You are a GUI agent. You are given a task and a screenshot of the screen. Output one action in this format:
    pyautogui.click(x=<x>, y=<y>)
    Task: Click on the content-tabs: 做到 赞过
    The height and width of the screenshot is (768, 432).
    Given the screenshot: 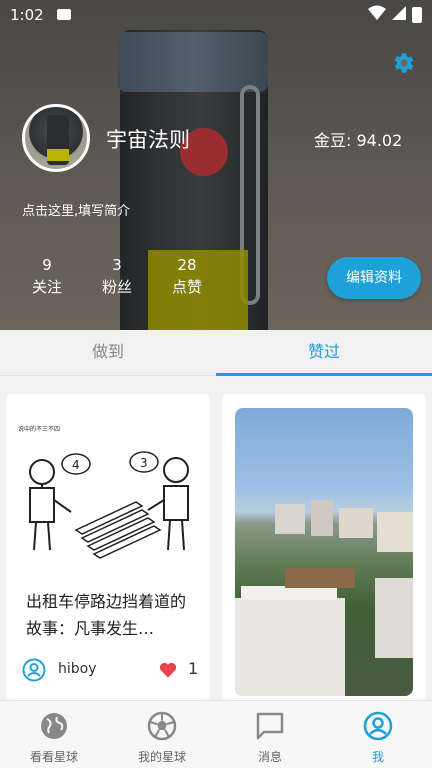 What is the action you would take?
    pyautogui.click(x=216, y=353)
    